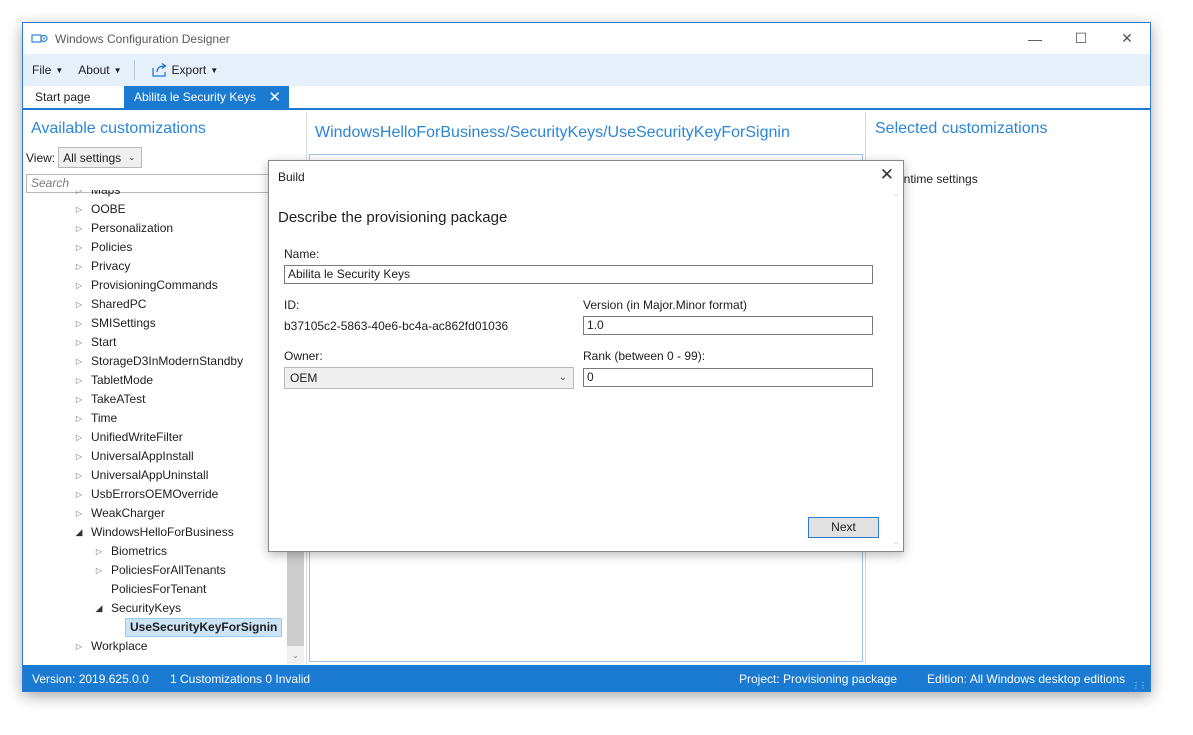 This screenshot has height=735, width=1193. I want to click on scroll-up-arrow-icon: ⌃, so click(896, 197).